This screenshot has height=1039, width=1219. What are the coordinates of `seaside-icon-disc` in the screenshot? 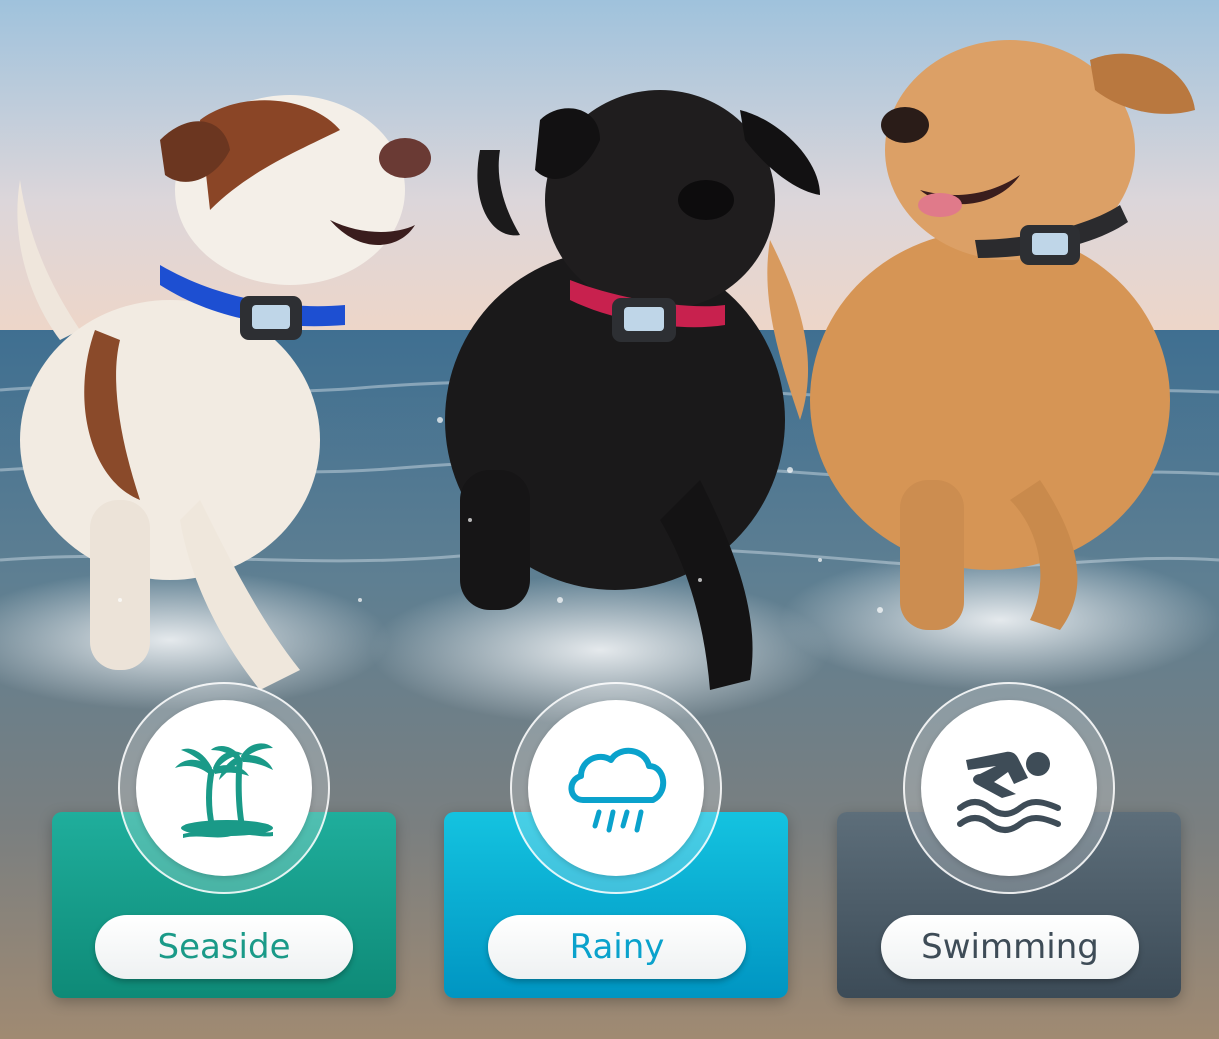 It's located at (224, 788).